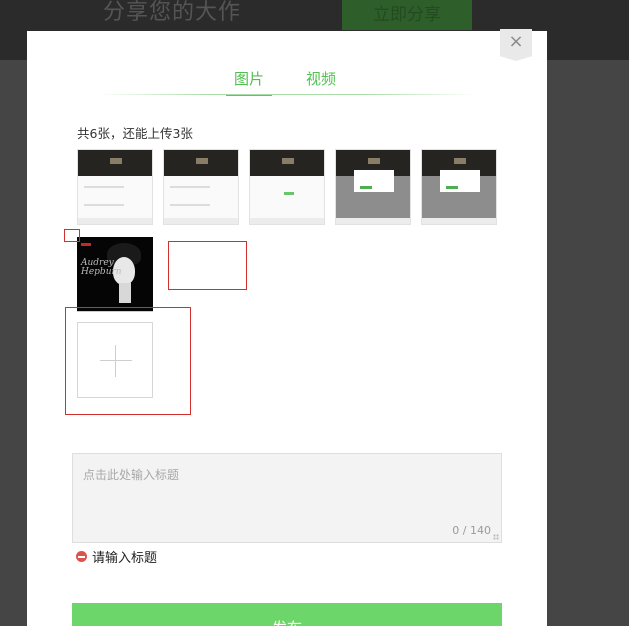 This screenshot has height=626, width=629. I want to click on add-image-button, so click(115, 360).